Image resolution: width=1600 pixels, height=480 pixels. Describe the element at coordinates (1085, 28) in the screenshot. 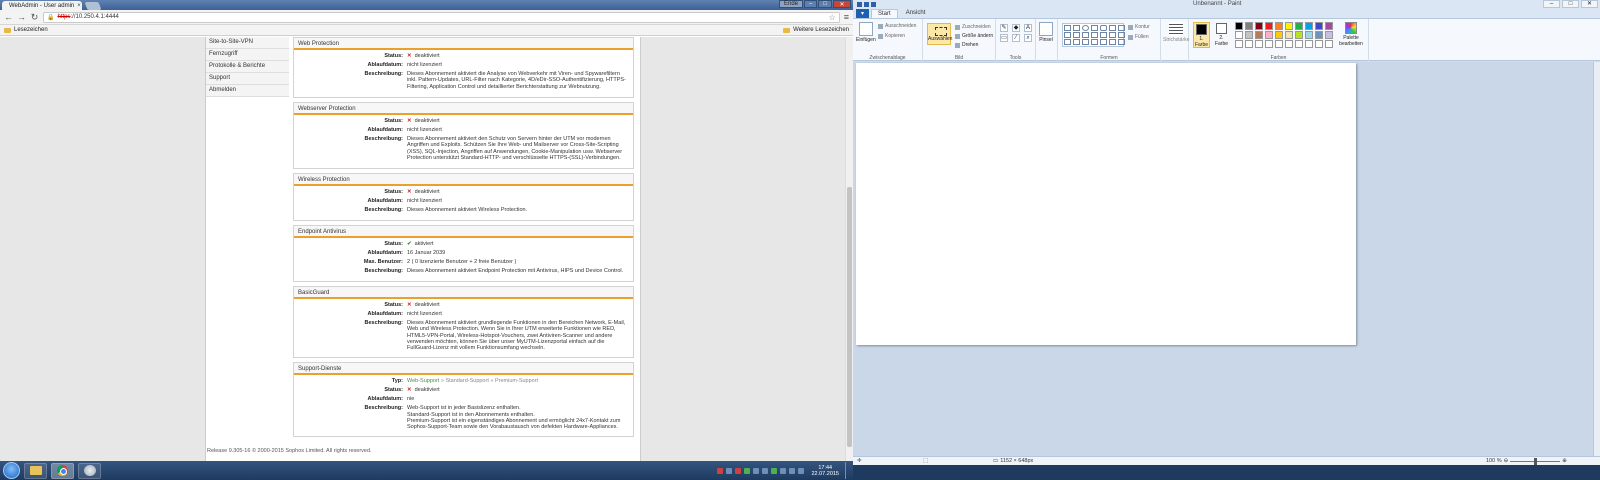

I see `oval-shape-icon` at that location.